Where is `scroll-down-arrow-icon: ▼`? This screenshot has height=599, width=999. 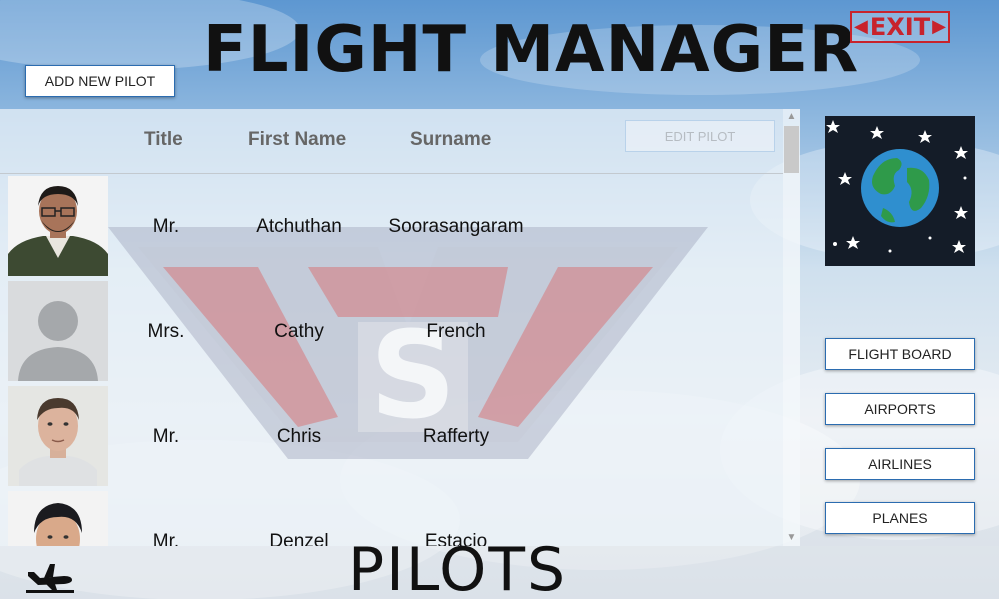
scroll-down-arrow-icon: ▼ is located at coordinates (791, 538).